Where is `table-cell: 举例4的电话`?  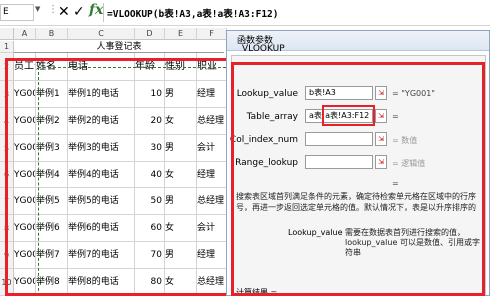 table-cell: 举例4的电话 is located at coordinates (101, 175).